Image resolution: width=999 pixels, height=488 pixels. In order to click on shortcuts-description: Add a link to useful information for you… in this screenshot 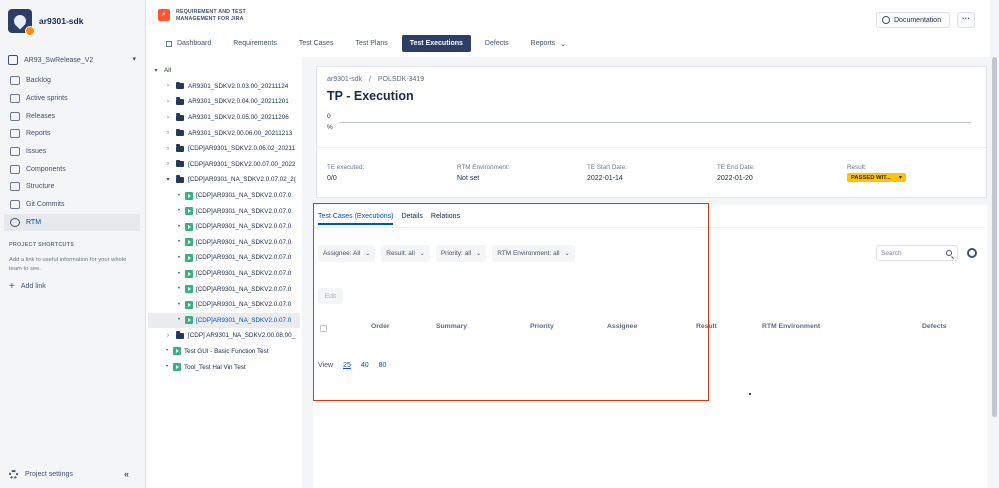, I will do `click(68, 264)`.